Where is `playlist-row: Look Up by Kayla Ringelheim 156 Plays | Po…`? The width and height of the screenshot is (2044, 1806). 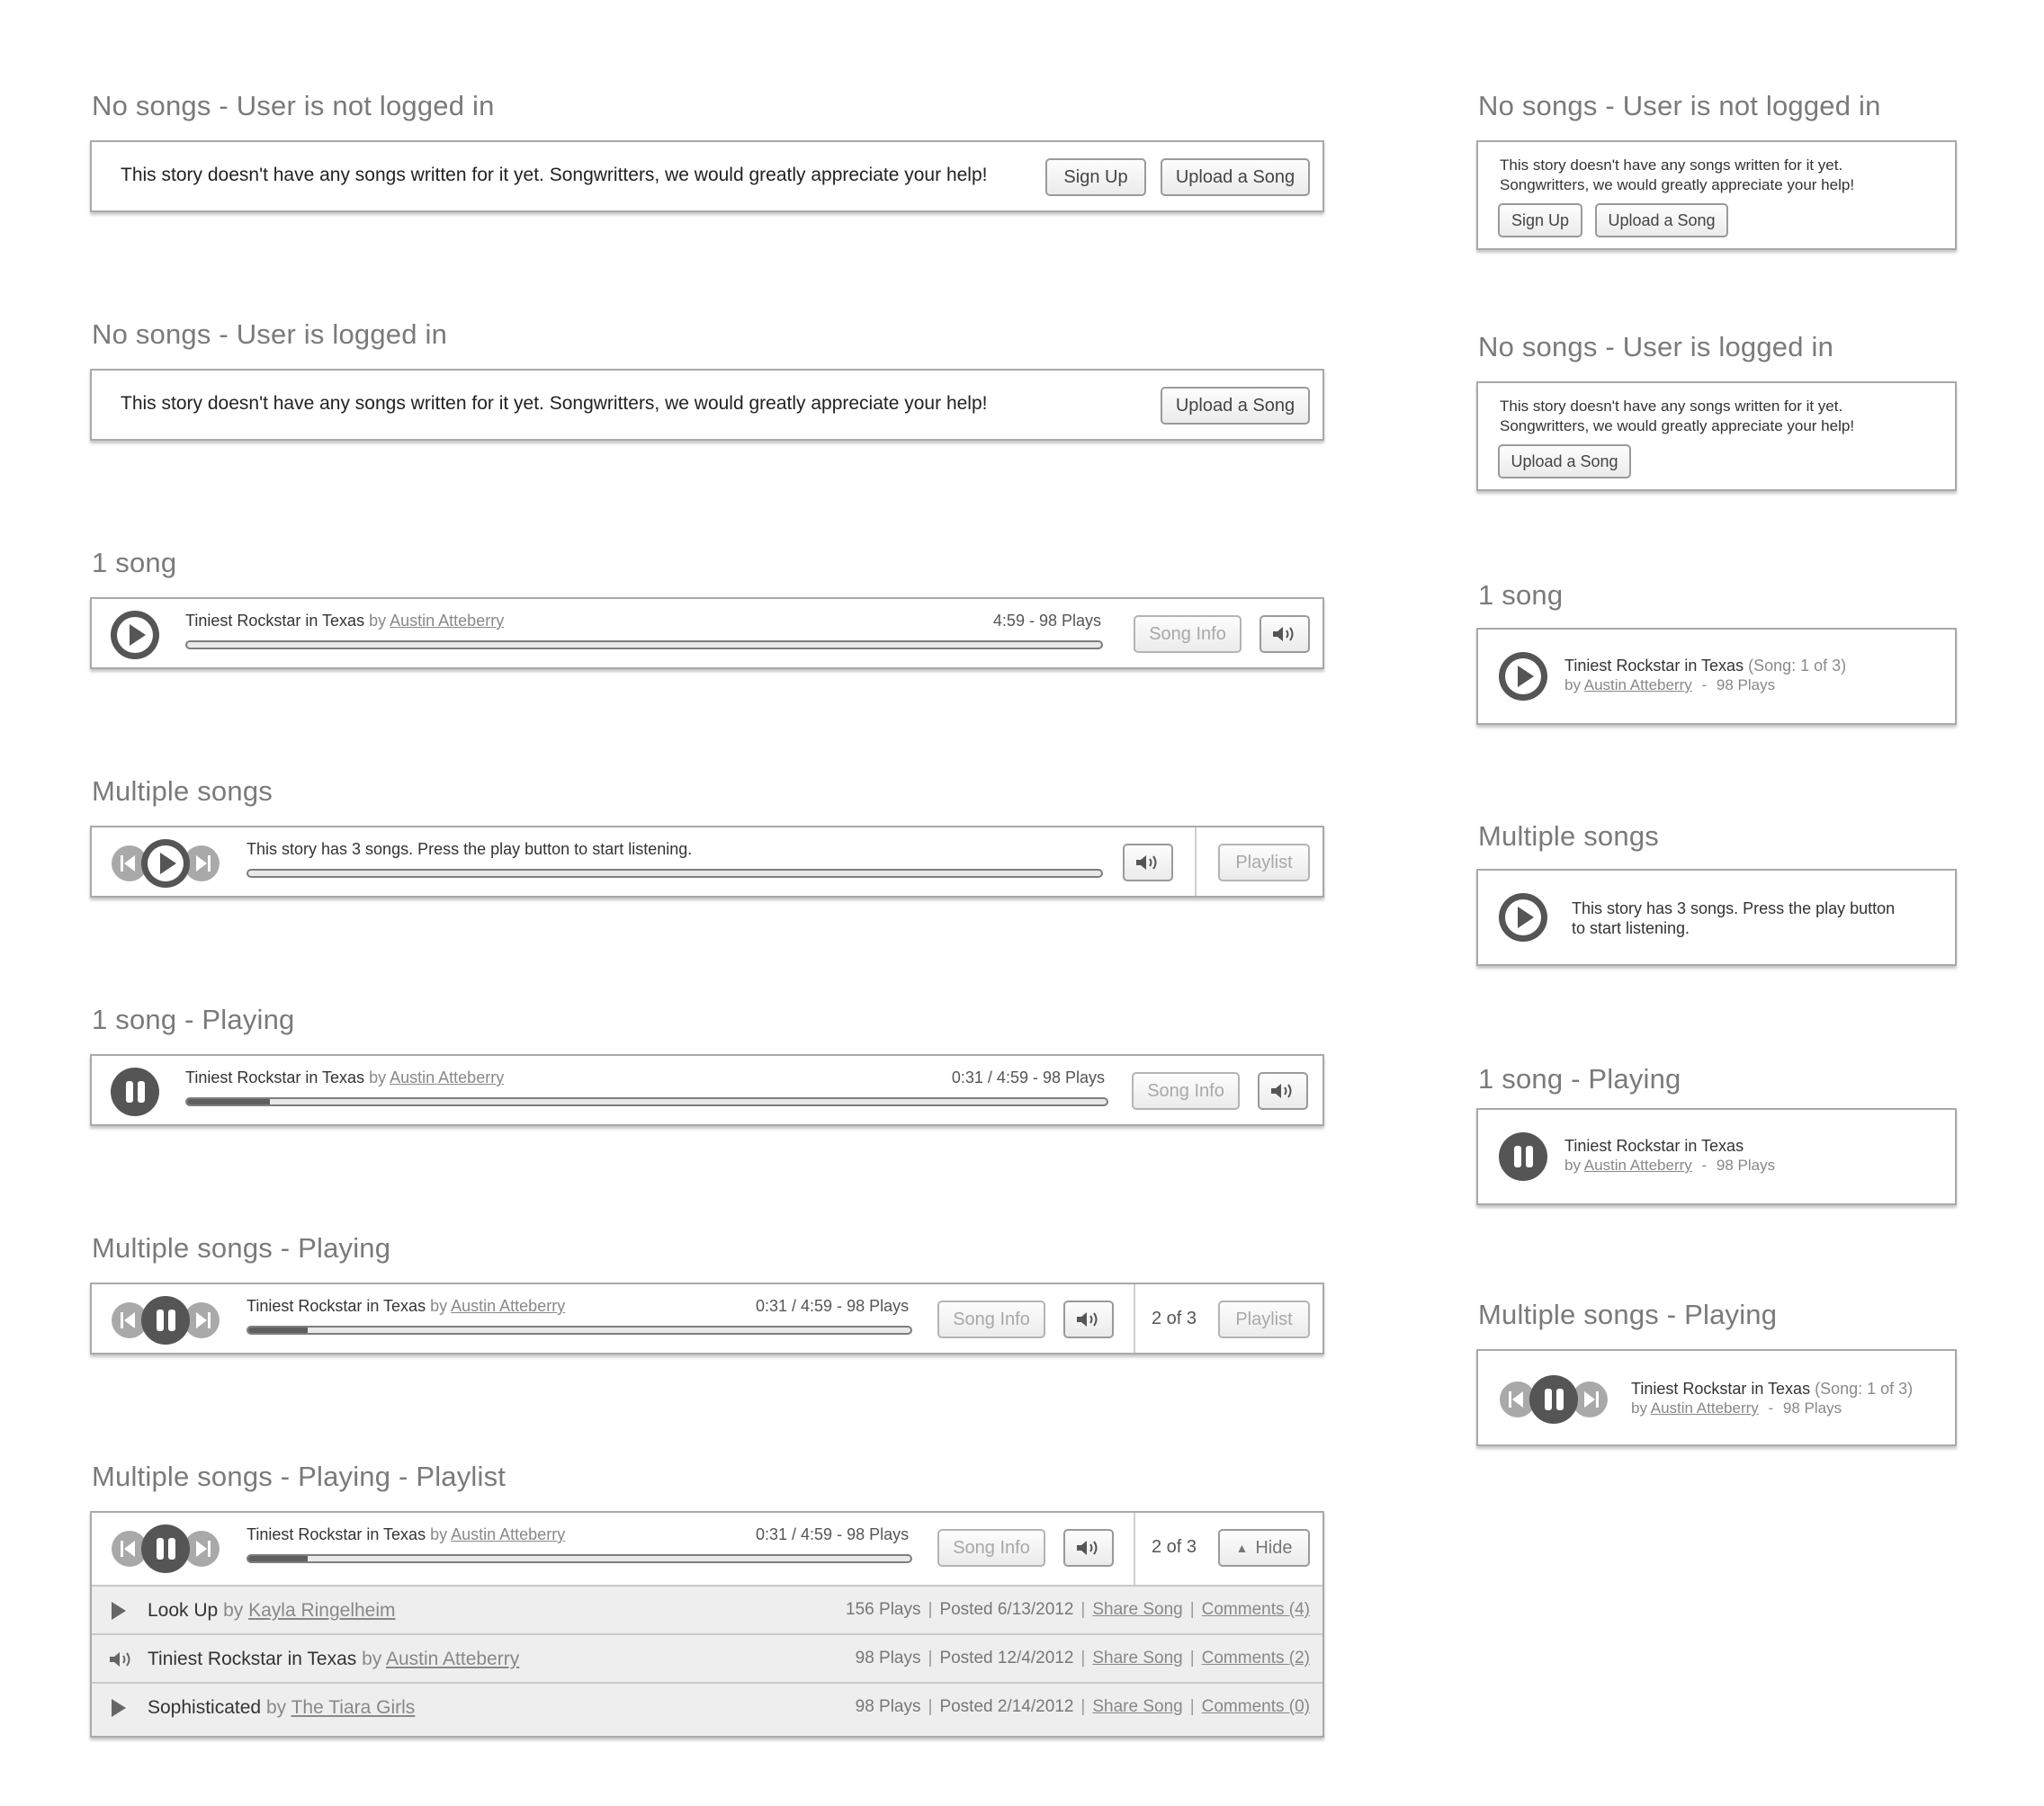
playlist-row: Look Up by Kayla Ringelheim 156 Plays | Po… is located at coordinates (707, 1609).